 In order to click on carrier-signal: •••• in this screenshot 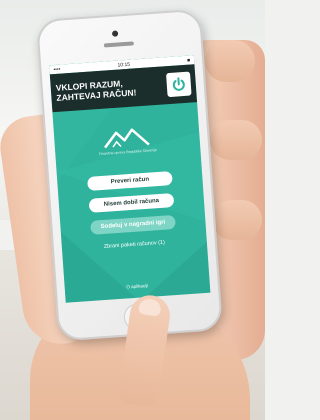, I will do `click(57, 69)`.